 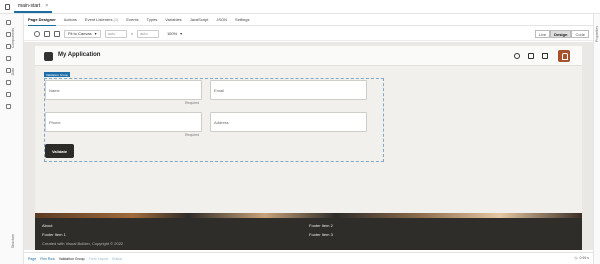 What do you see at coordinates (545, 56) in the screenshot?
I see `bookmark-icon` at bounding box center [545, 56].